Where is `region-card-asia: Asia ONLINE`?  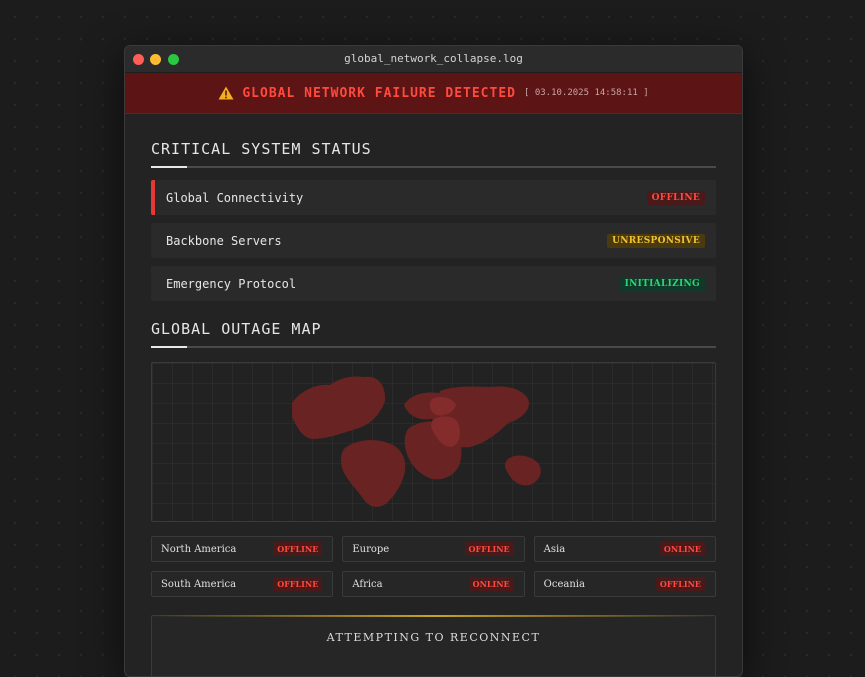
region-card-asia: Asia ONLINE is located at coordinates (624, 549).